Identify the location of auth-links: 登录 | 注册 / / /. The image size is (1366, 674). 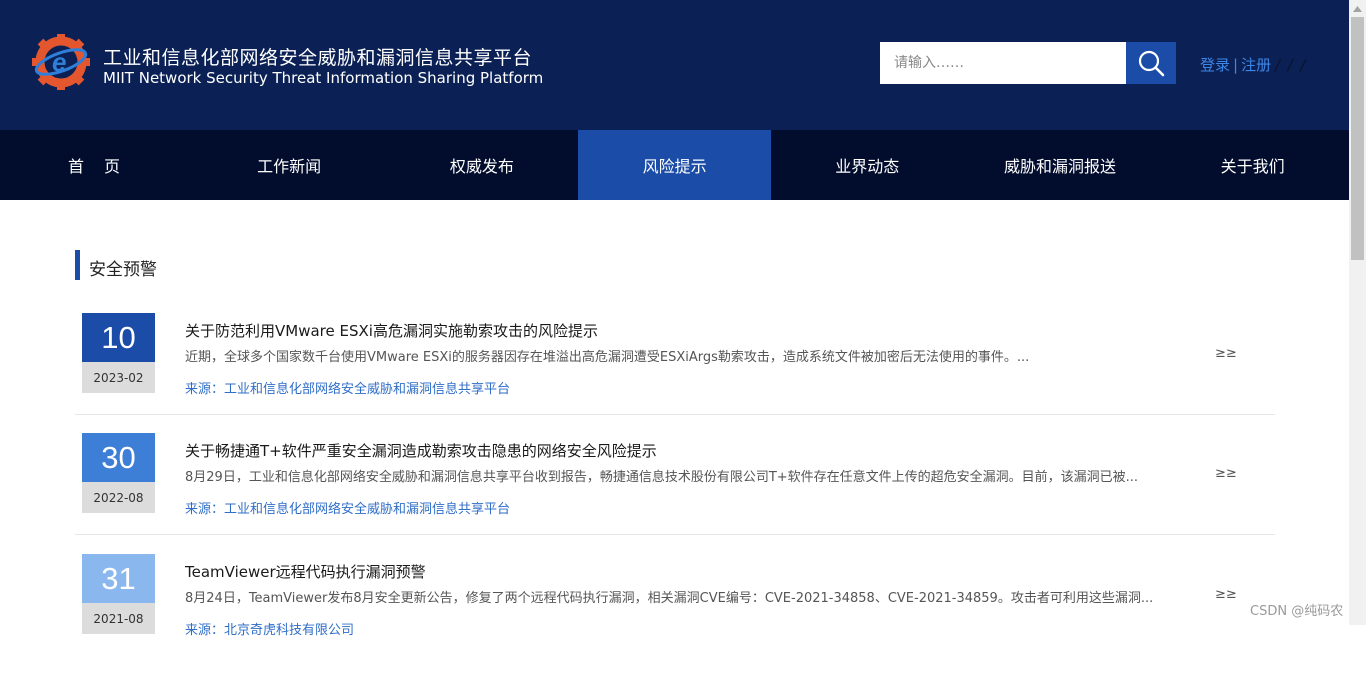
(1253, 64).